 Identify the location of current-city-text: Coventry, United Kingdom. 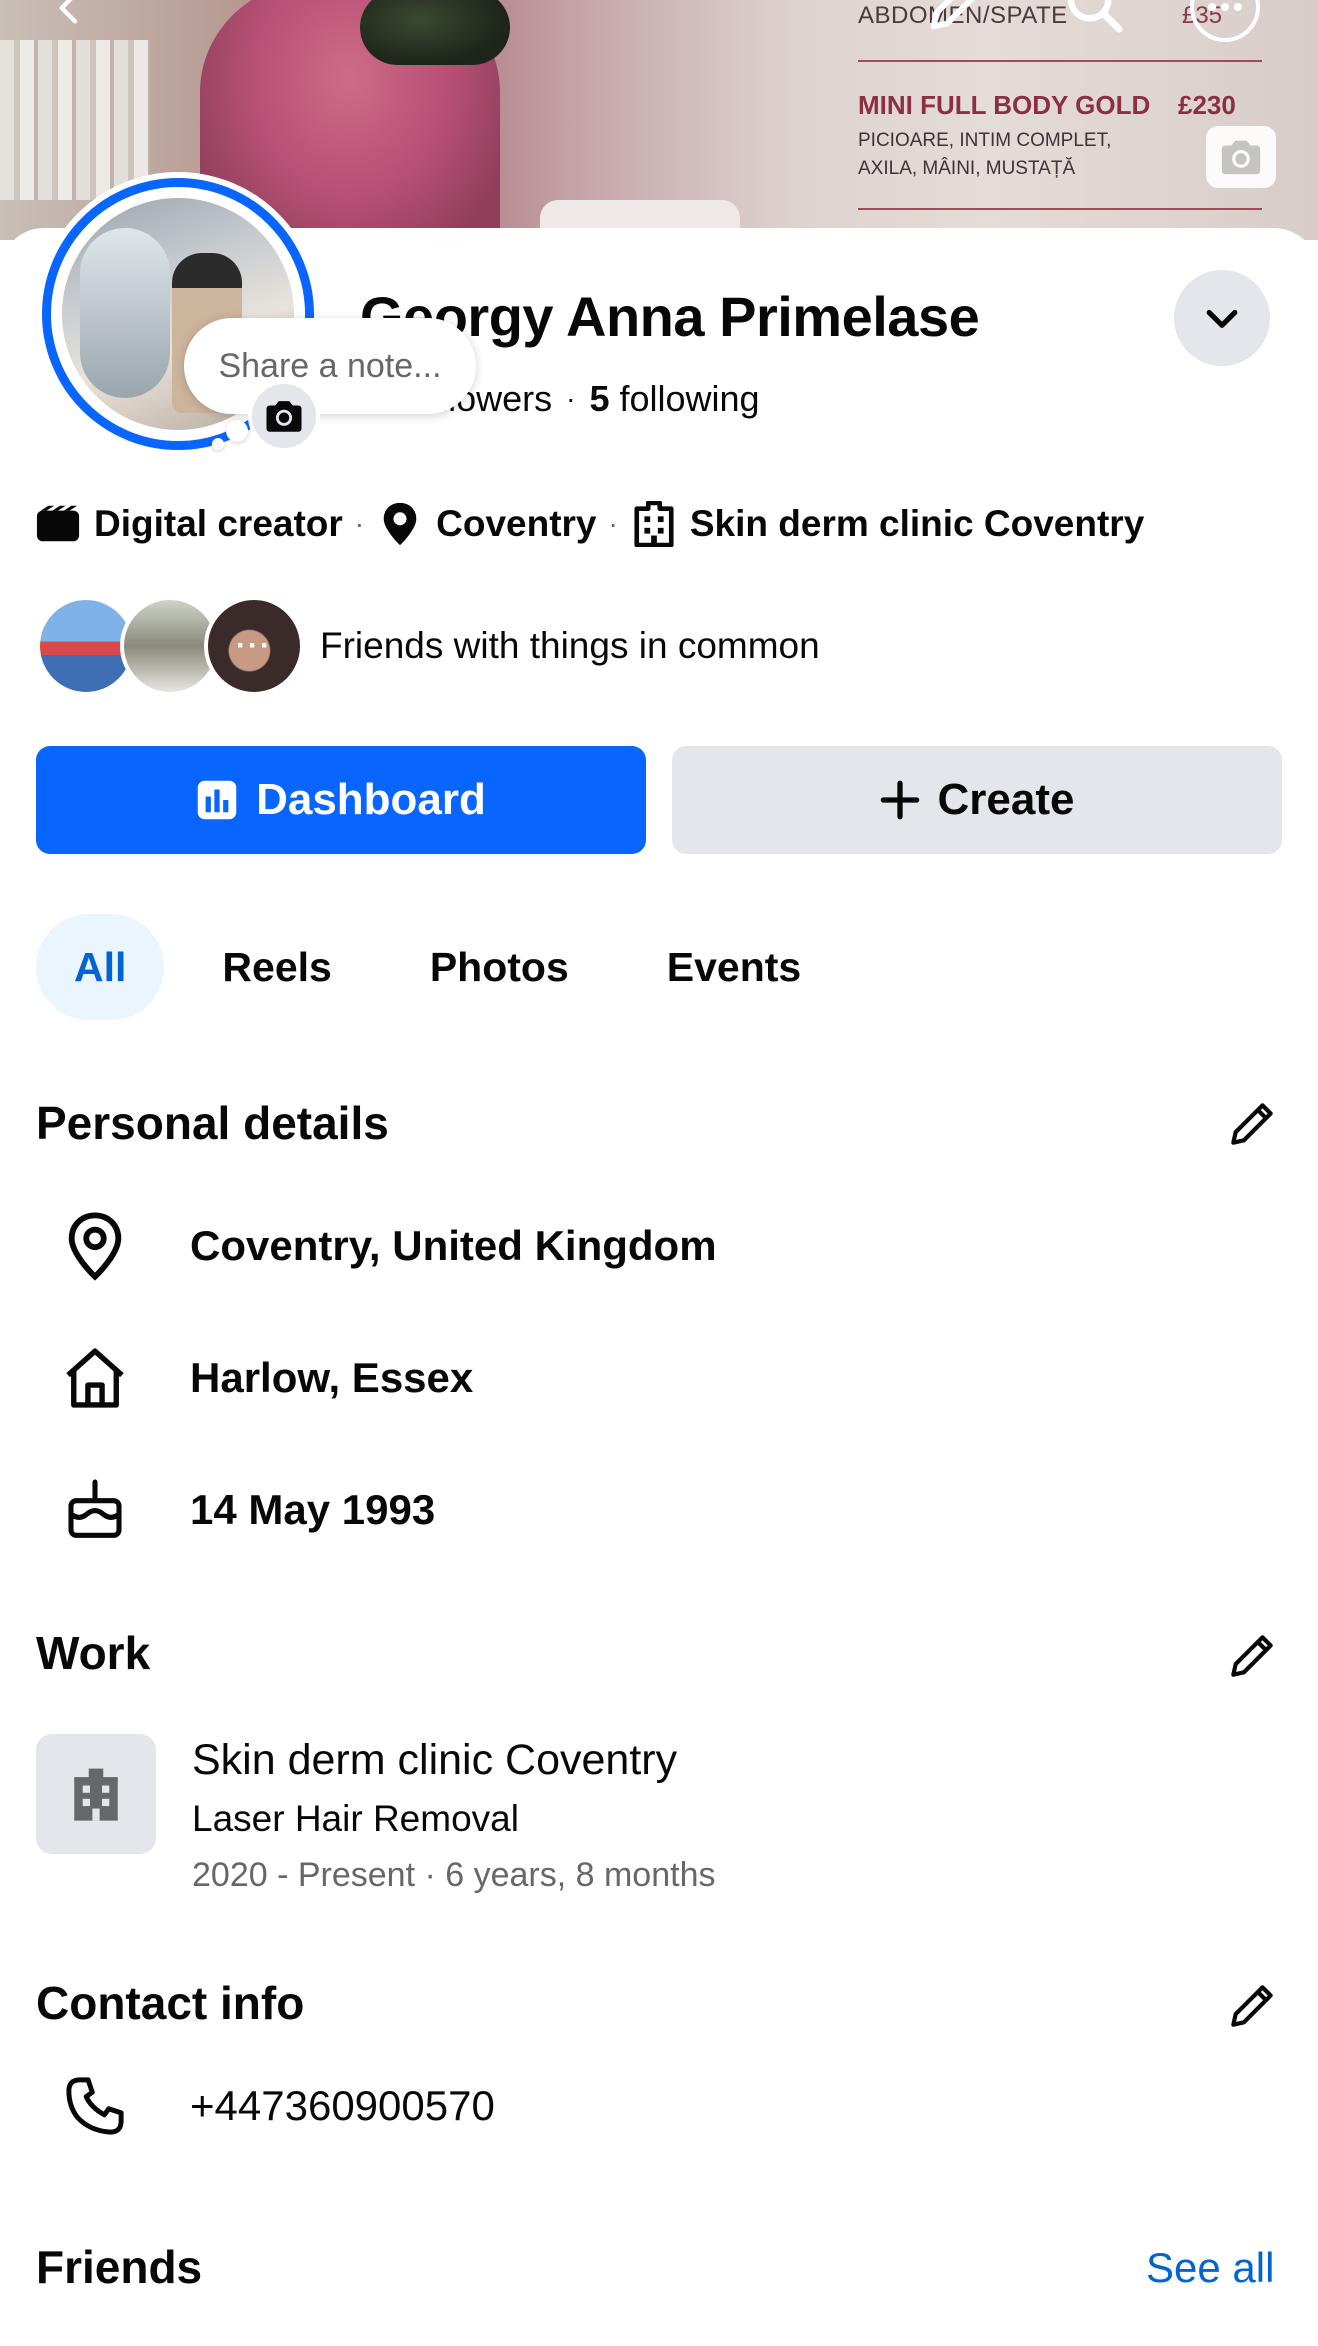
(453, 1245).